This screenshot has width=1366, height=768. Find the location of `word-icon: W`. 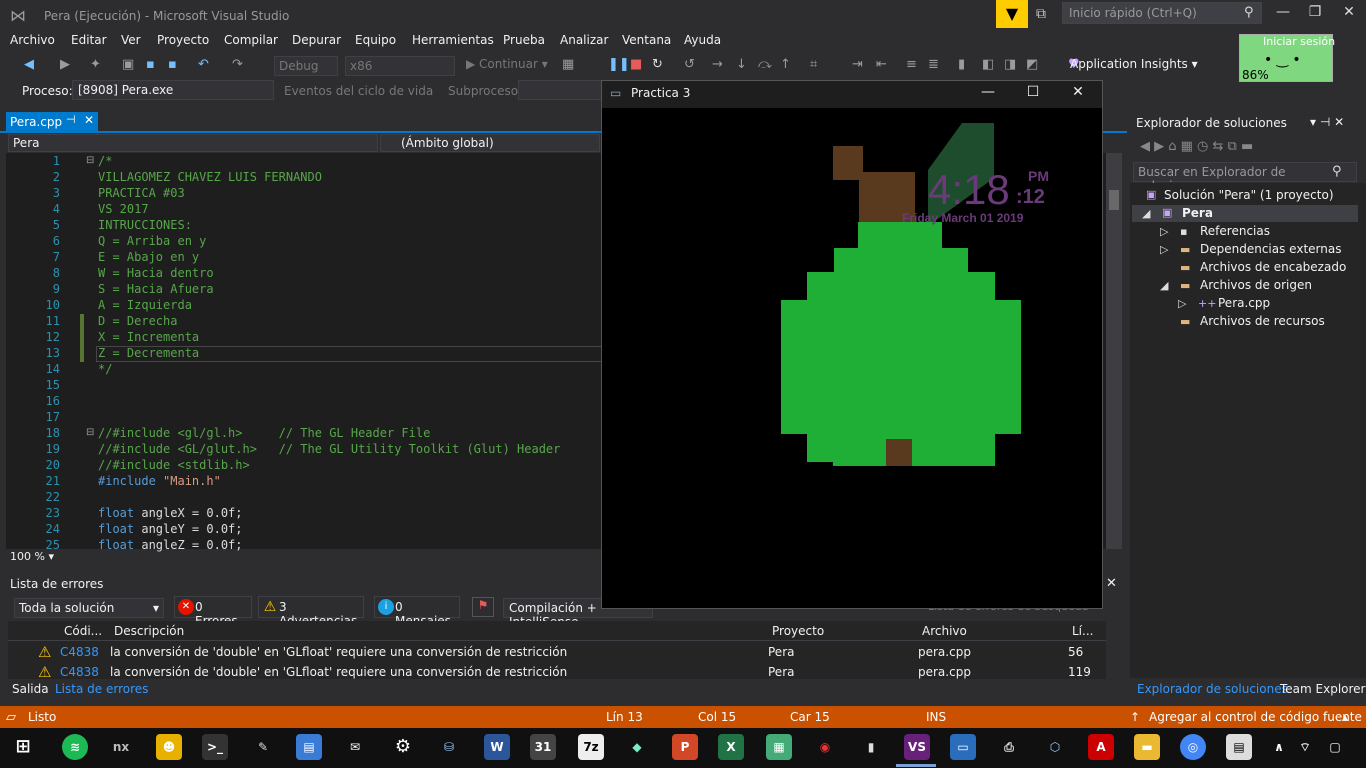

word-icon: W is located at coordinates (497, 747).